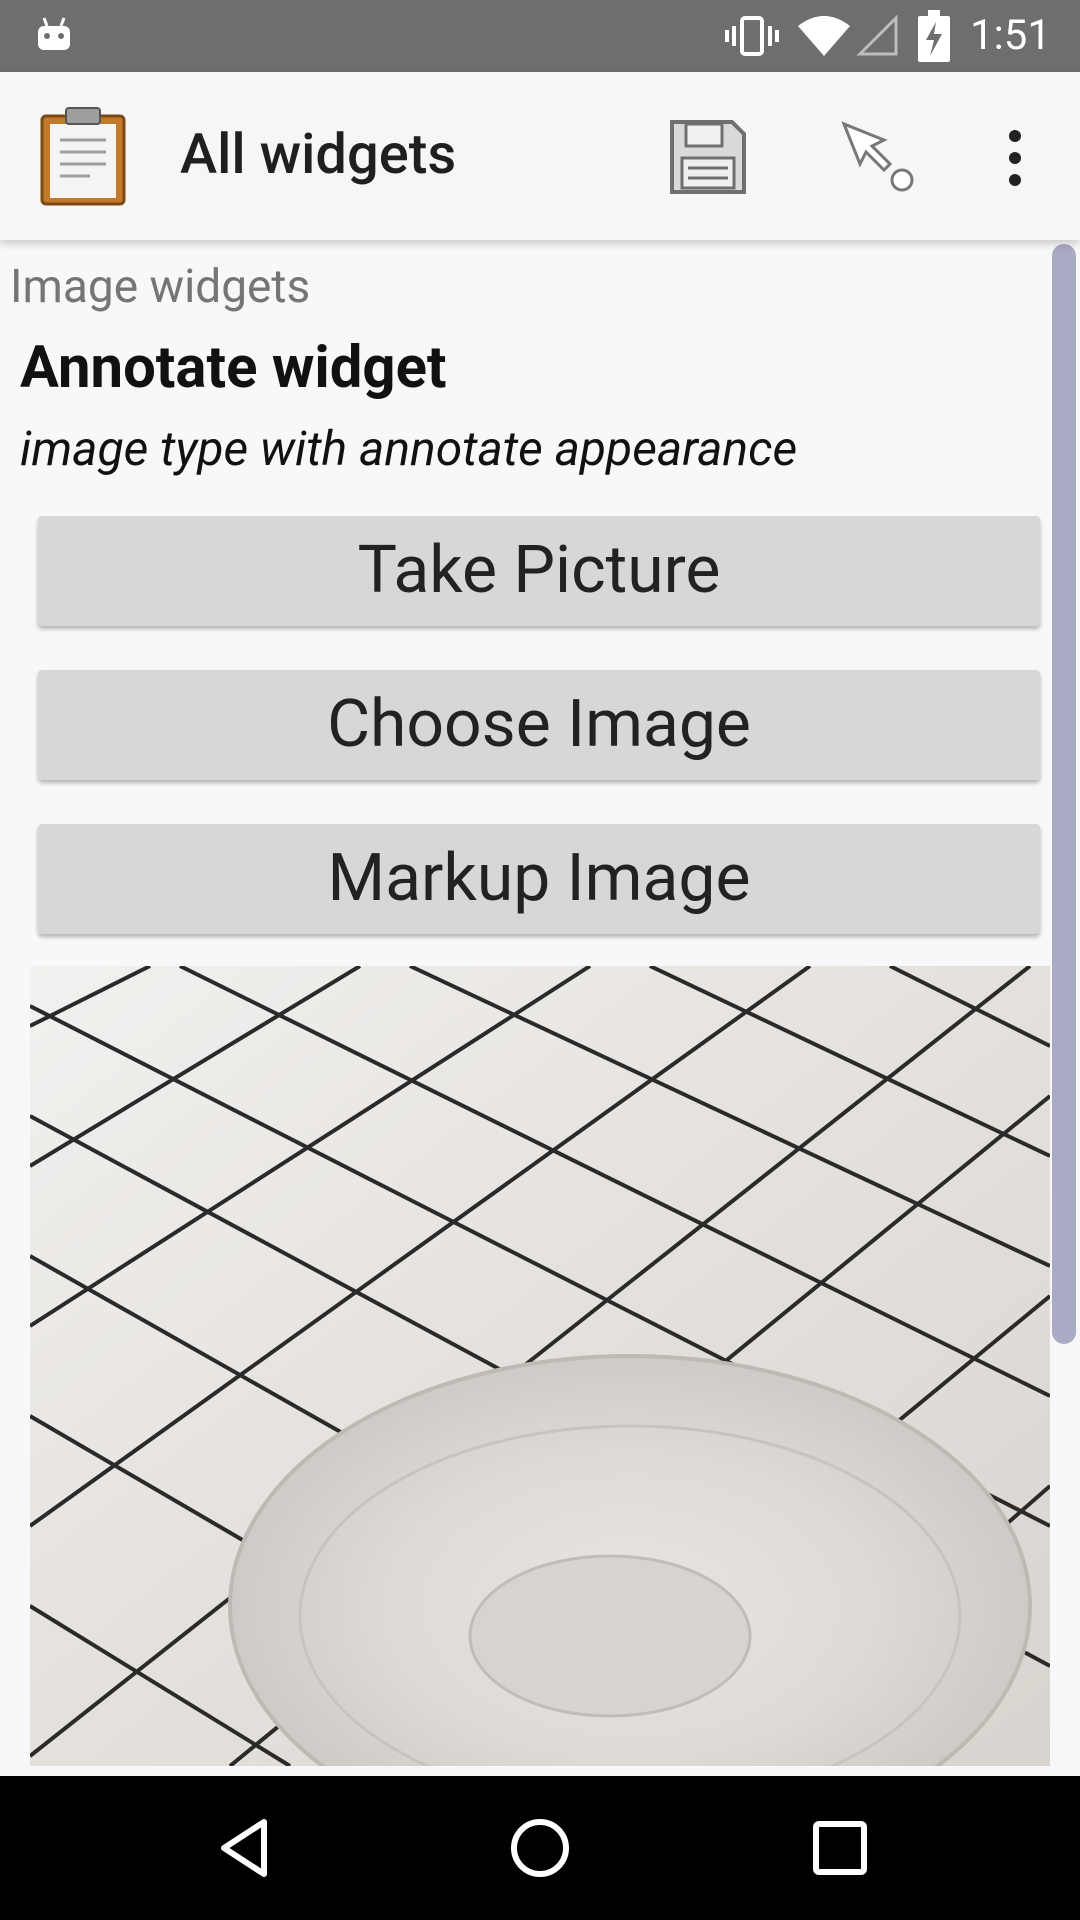  What do you see at coordinates (877, 35) in the screenshot?
I see `signal-icon` at bounding box center [877, 35].